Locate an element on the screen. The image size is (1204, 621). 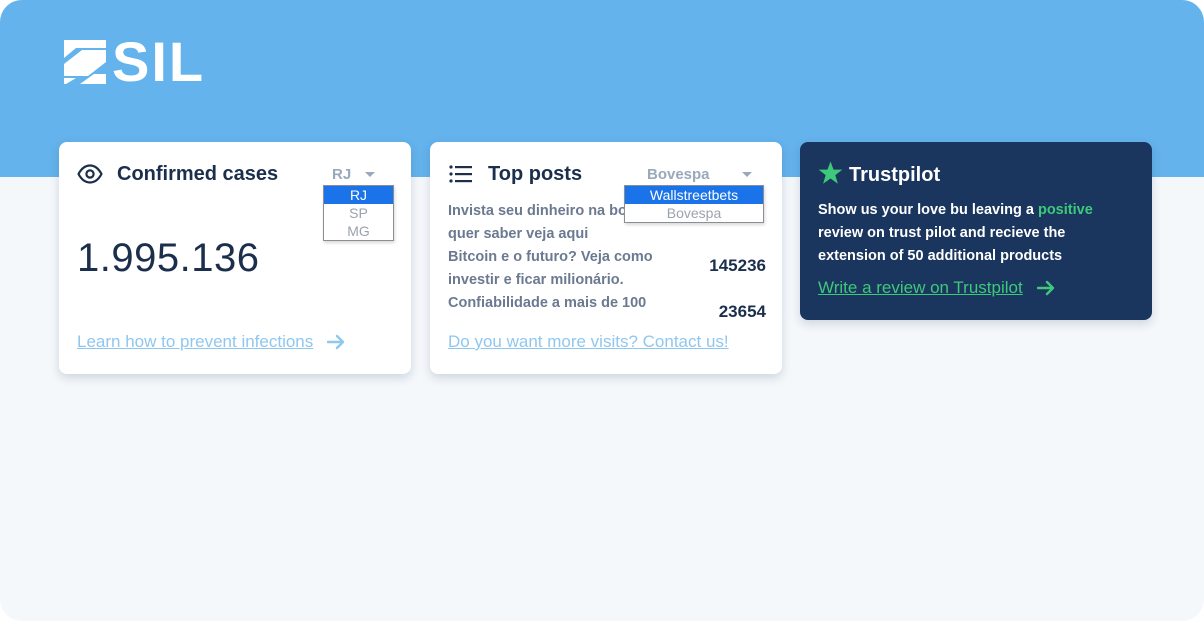
card-header: Trustpilot is located at coordinates (879, 175).